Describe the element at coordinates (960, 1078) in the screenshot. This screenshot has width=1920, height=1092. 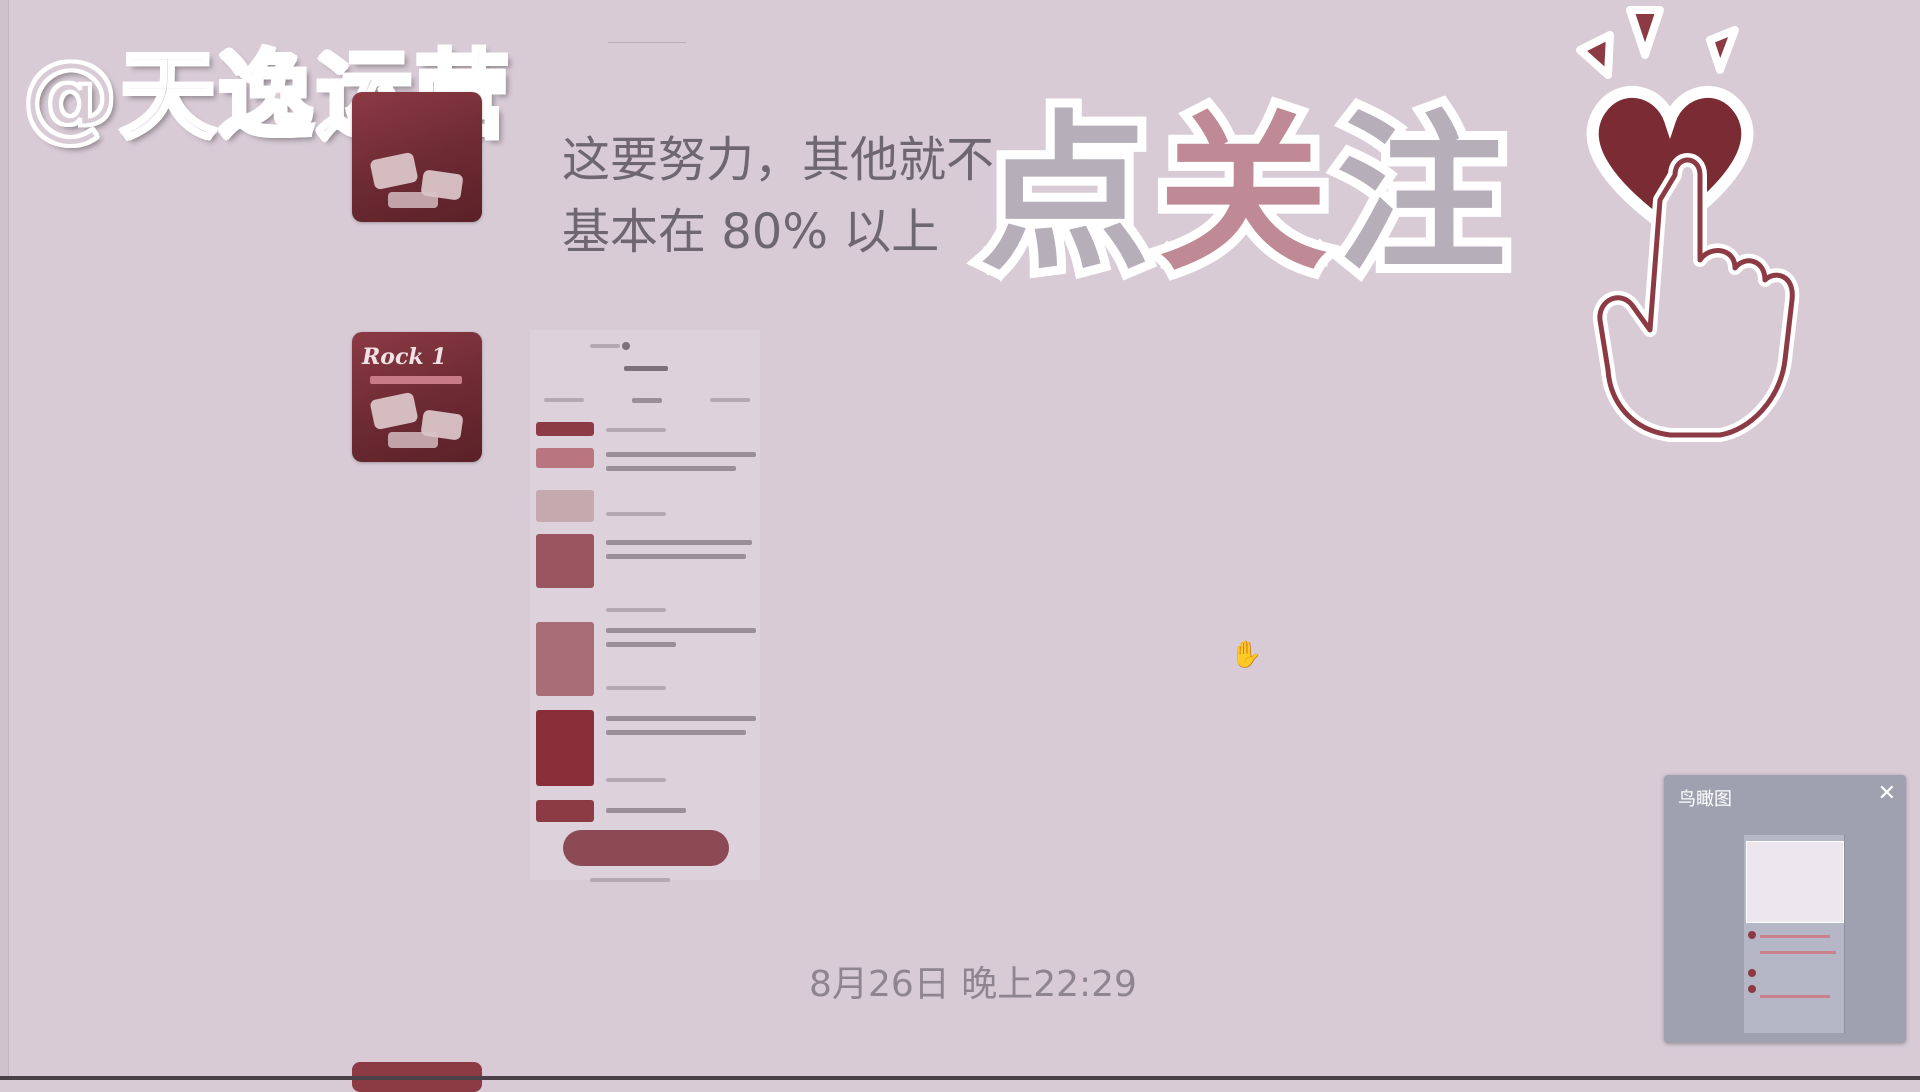
I see `bottom-divider` at that location.